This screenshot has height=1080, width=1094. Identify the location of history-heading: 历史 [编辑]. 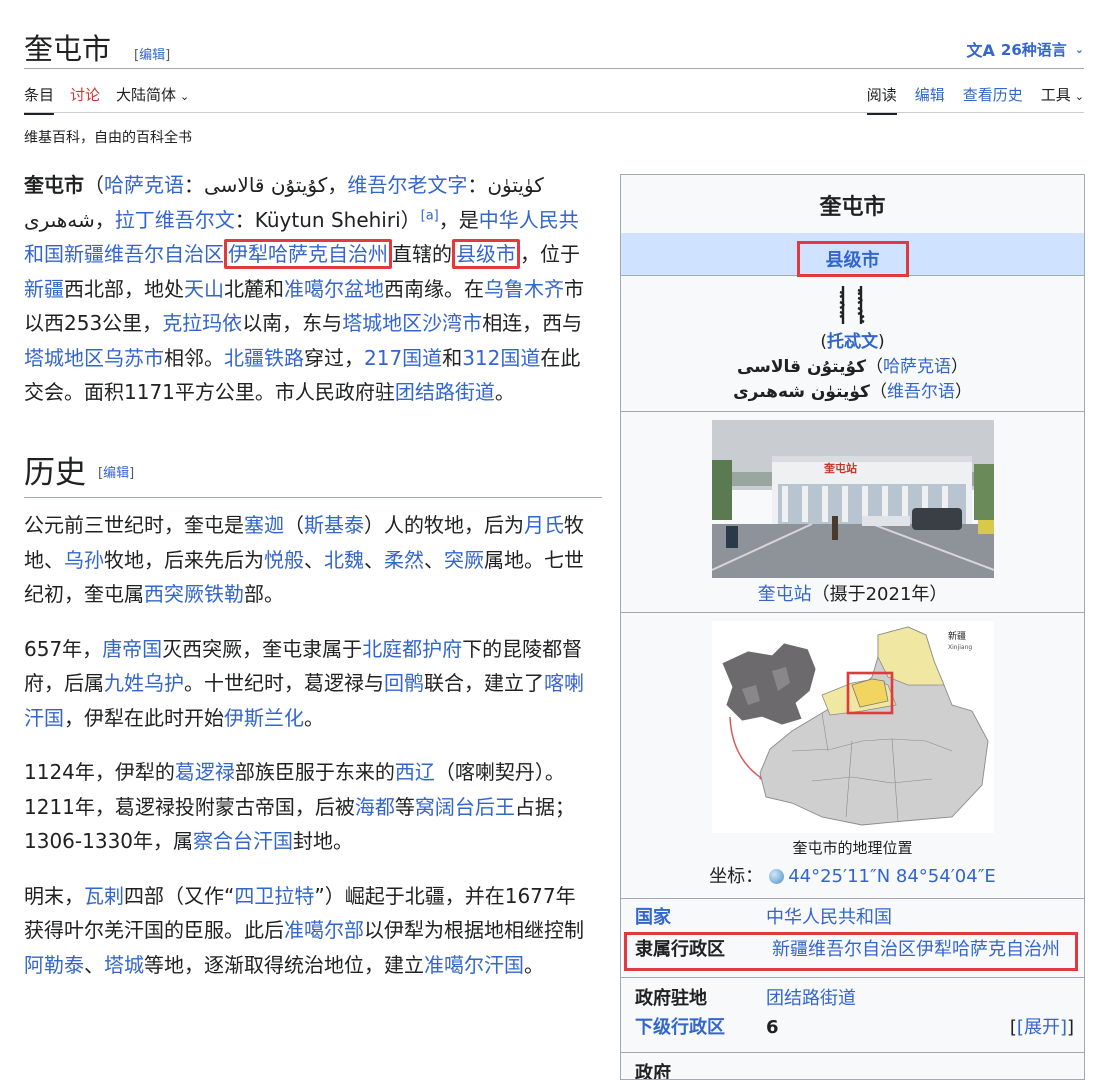
(313, 477).